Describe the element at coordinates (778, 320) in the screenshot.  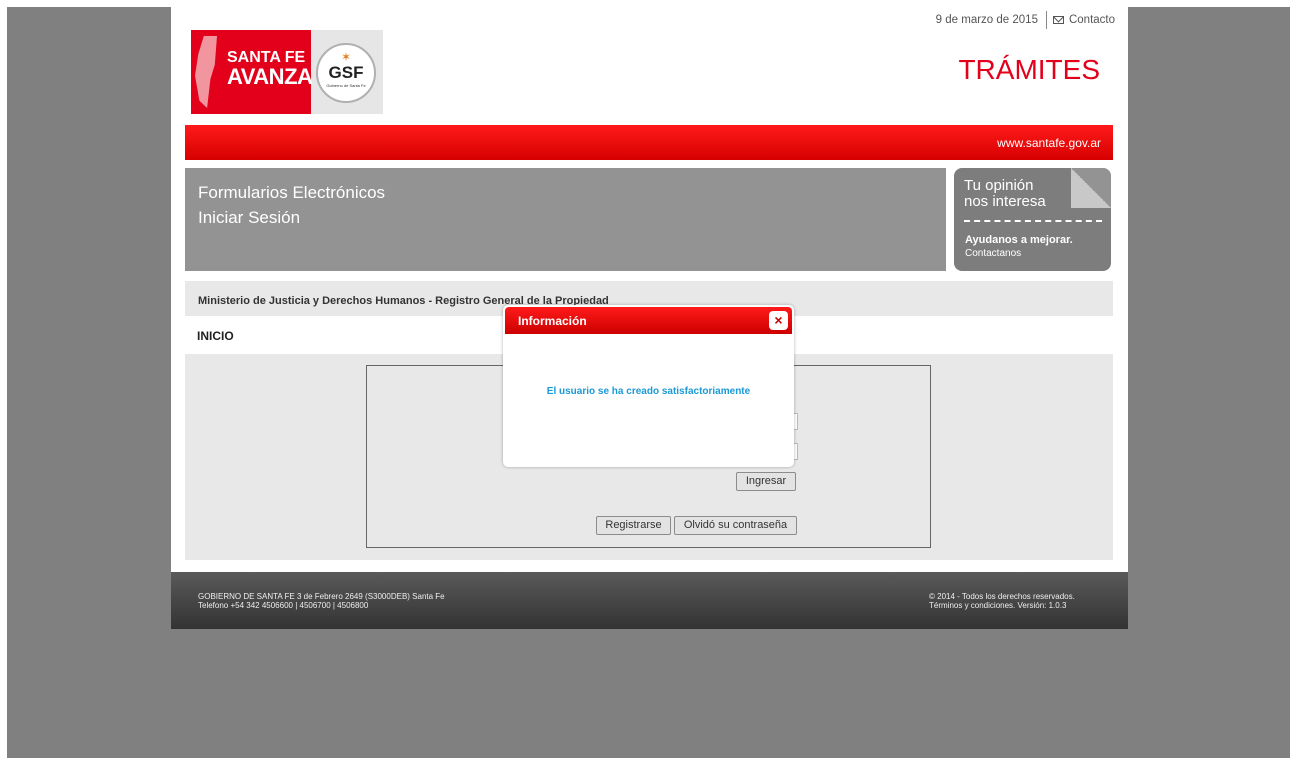
I see `close-icon: ×` at that location.